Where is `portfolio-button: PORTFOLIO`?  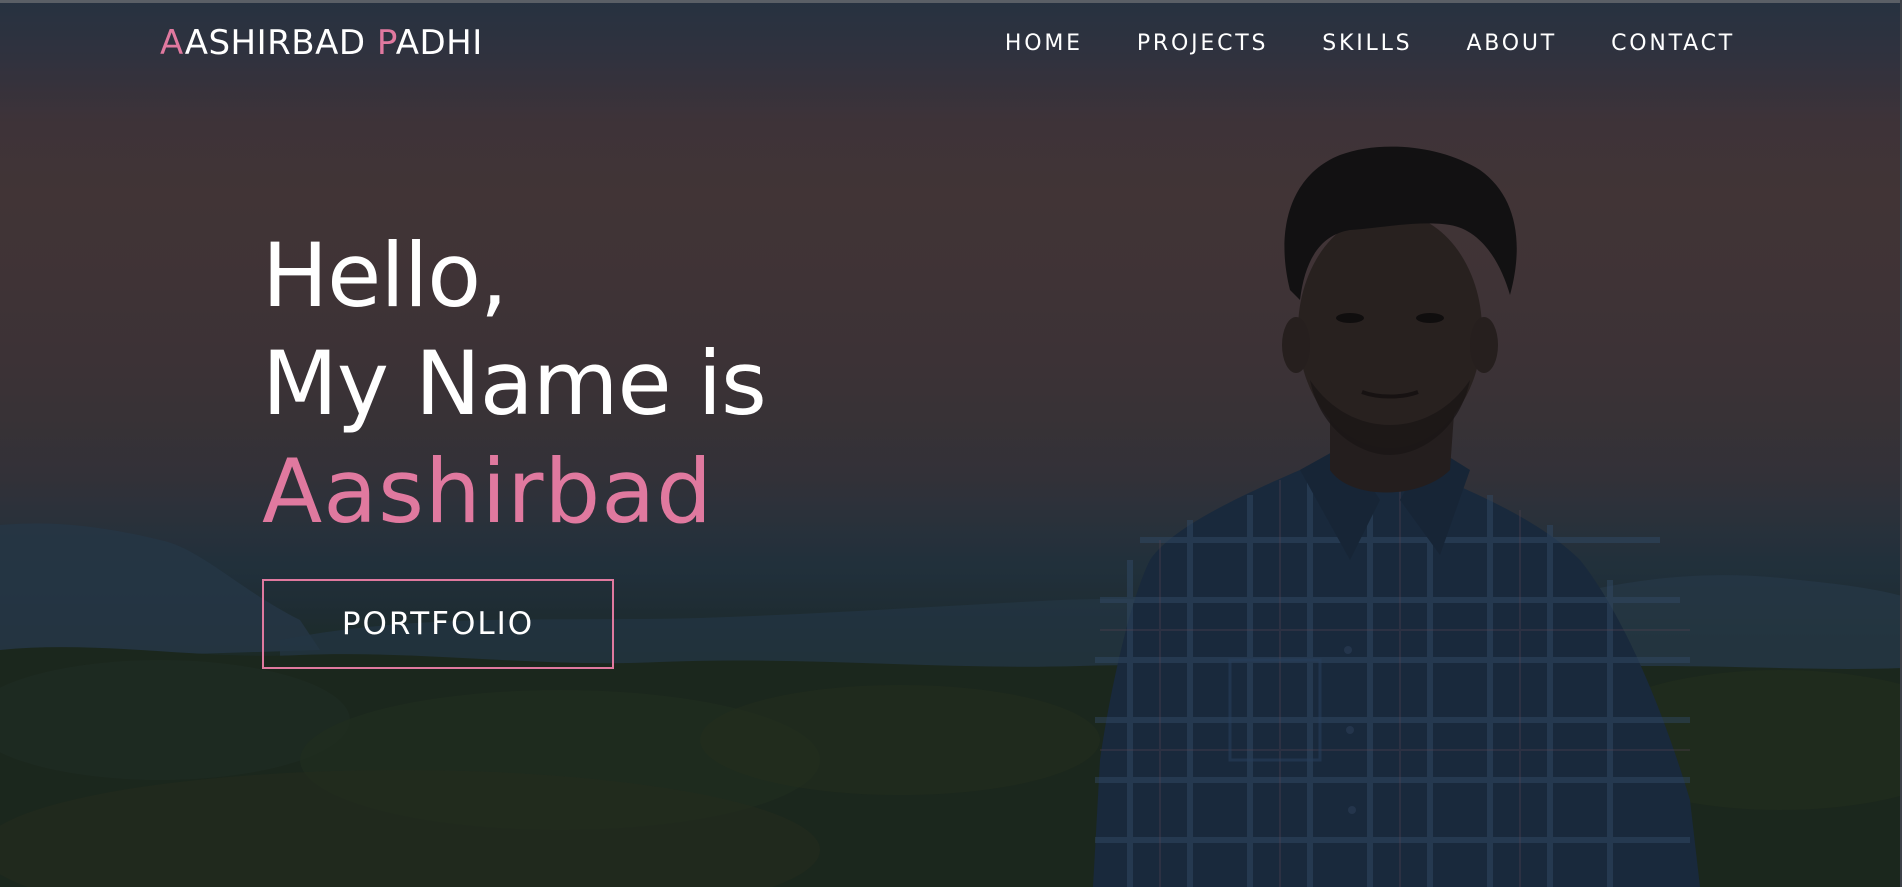
portfolio-button: PORTFOLIO is located at coordinates (438, 624).